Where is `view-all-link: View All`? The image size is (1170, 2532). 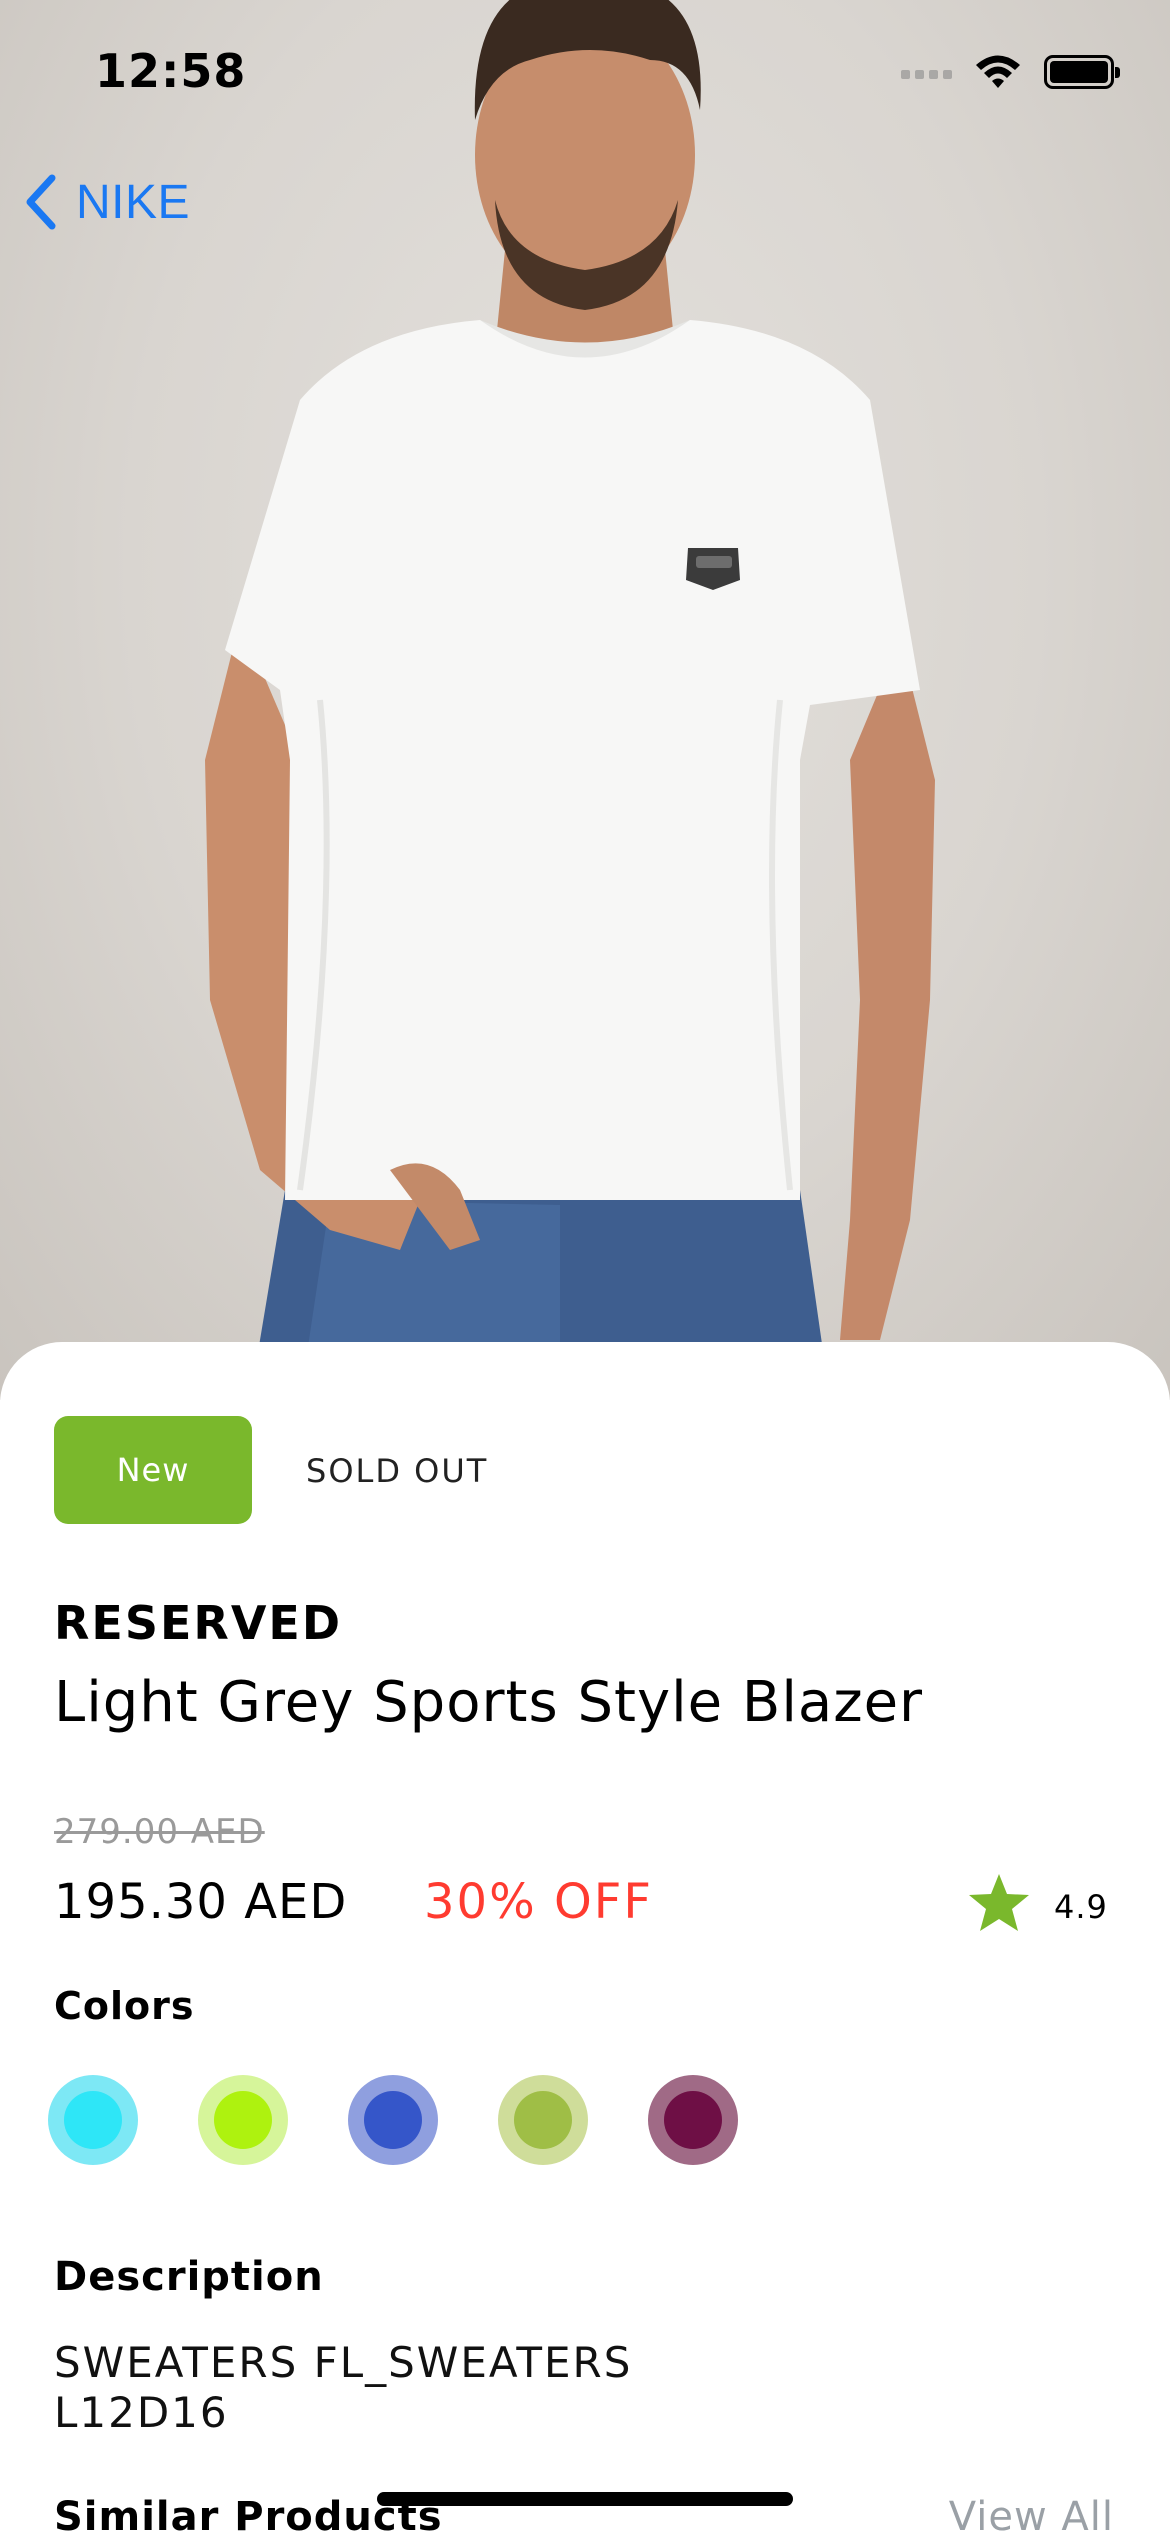
view-all-link: View All is located at coordinates (1031, 2513).